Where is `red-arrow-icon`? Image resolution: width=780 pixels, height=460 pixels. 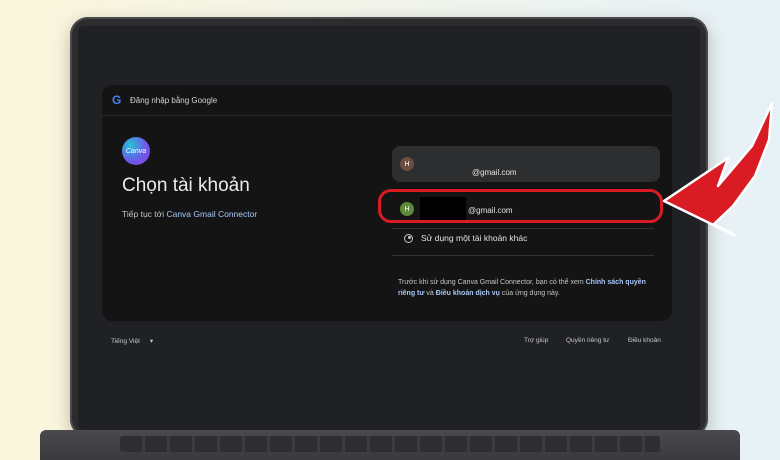
red-arrow-icon is located at coordinates (718, 169).